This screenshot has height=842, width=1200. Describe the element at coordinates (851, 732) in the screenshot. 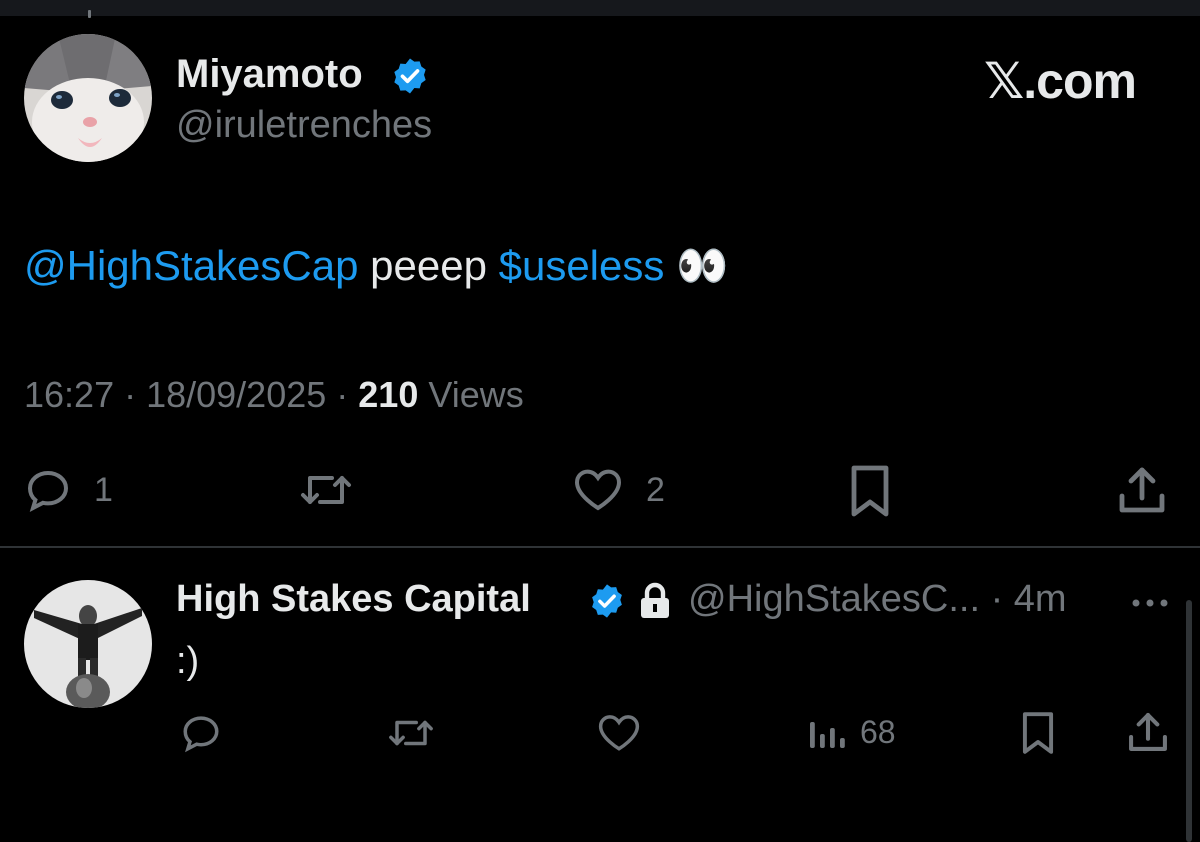

I see `reply-views-button: 68` at that location.